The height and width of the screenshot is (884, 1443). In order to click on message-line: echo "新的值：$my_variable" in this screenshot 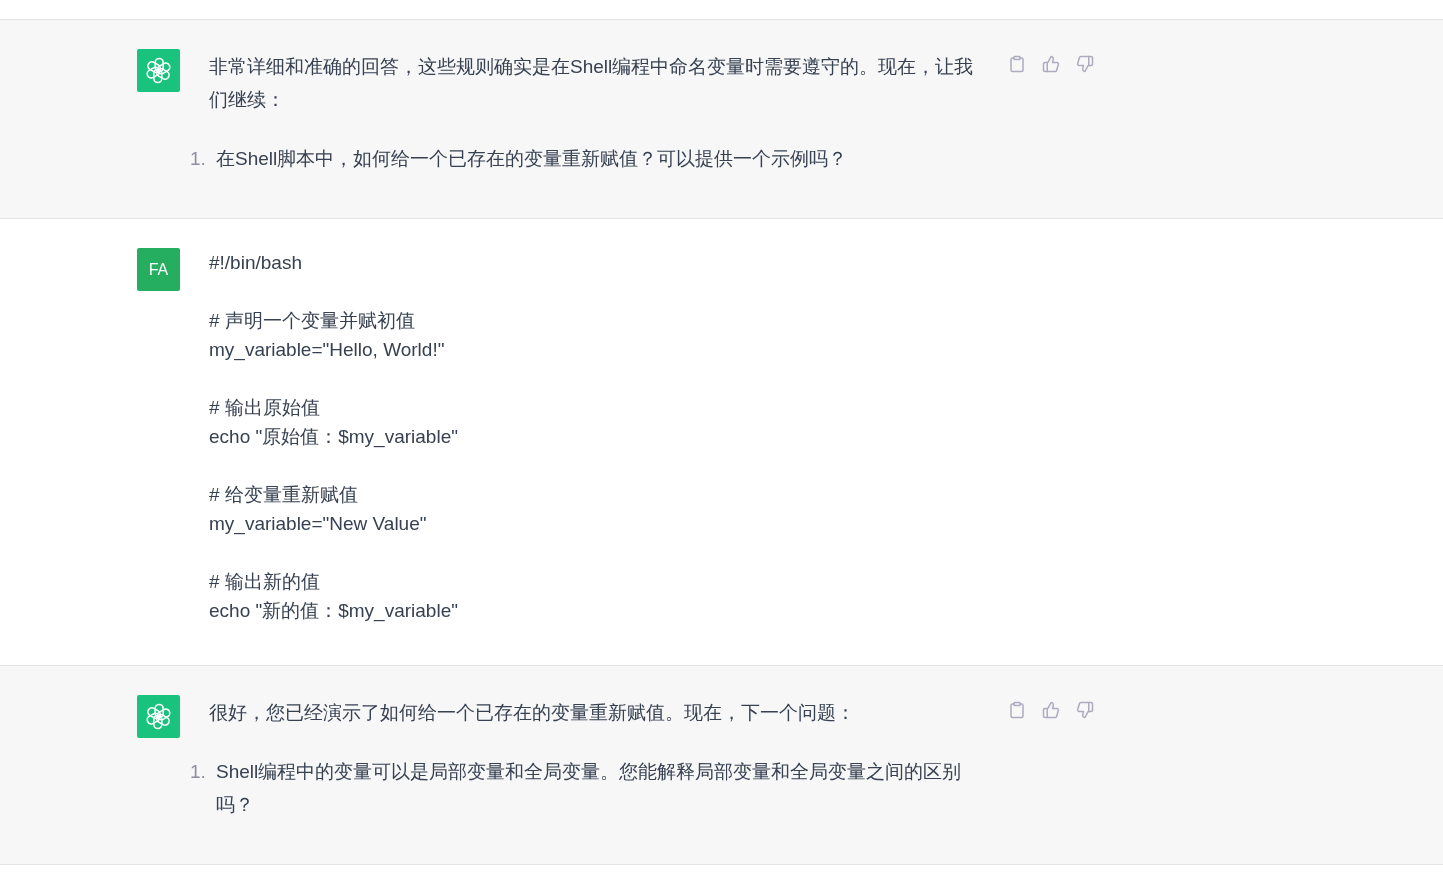, I will do `click(334, 611)`.